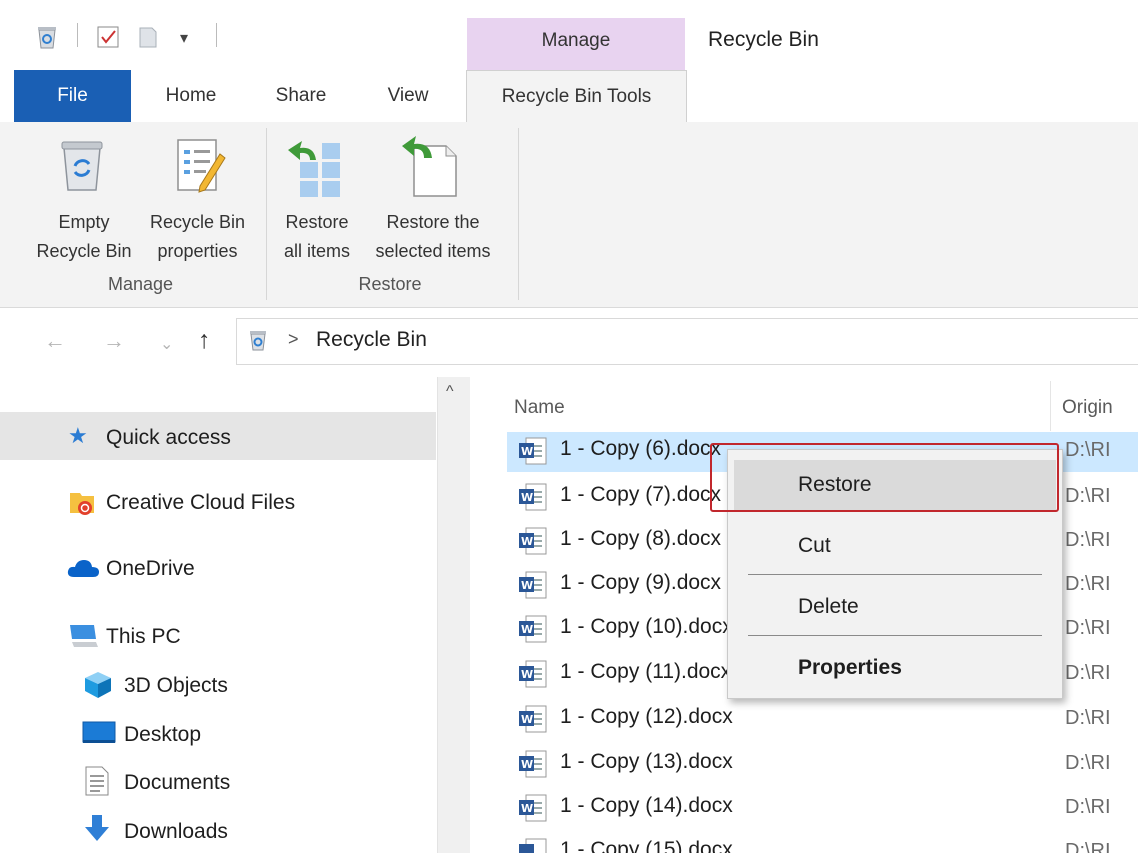 The height and width of the screenshot is (853, 1138). Describe the element at coordinates (258, 341) in the screenshot. I see `recycle-bin-location-icon` at that location.